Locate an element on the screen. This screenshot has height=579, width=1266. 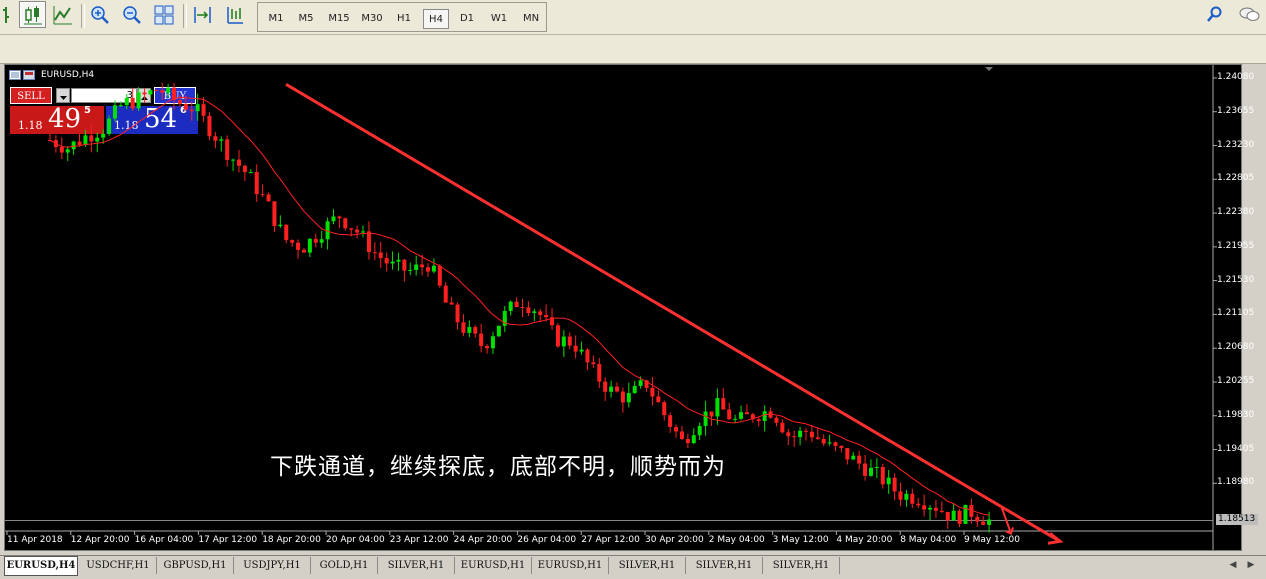
tab-gbpusd-h1: GBPUSD,H1 is located at coordinates (195, 565).